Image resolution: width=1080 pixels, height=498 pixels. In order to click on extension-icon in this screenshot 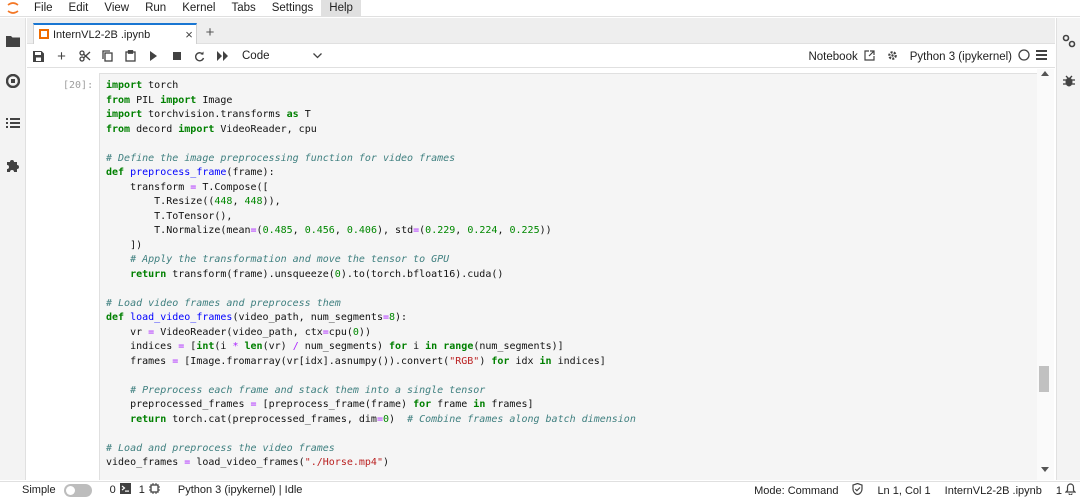, I will do `click(13, 165)`.